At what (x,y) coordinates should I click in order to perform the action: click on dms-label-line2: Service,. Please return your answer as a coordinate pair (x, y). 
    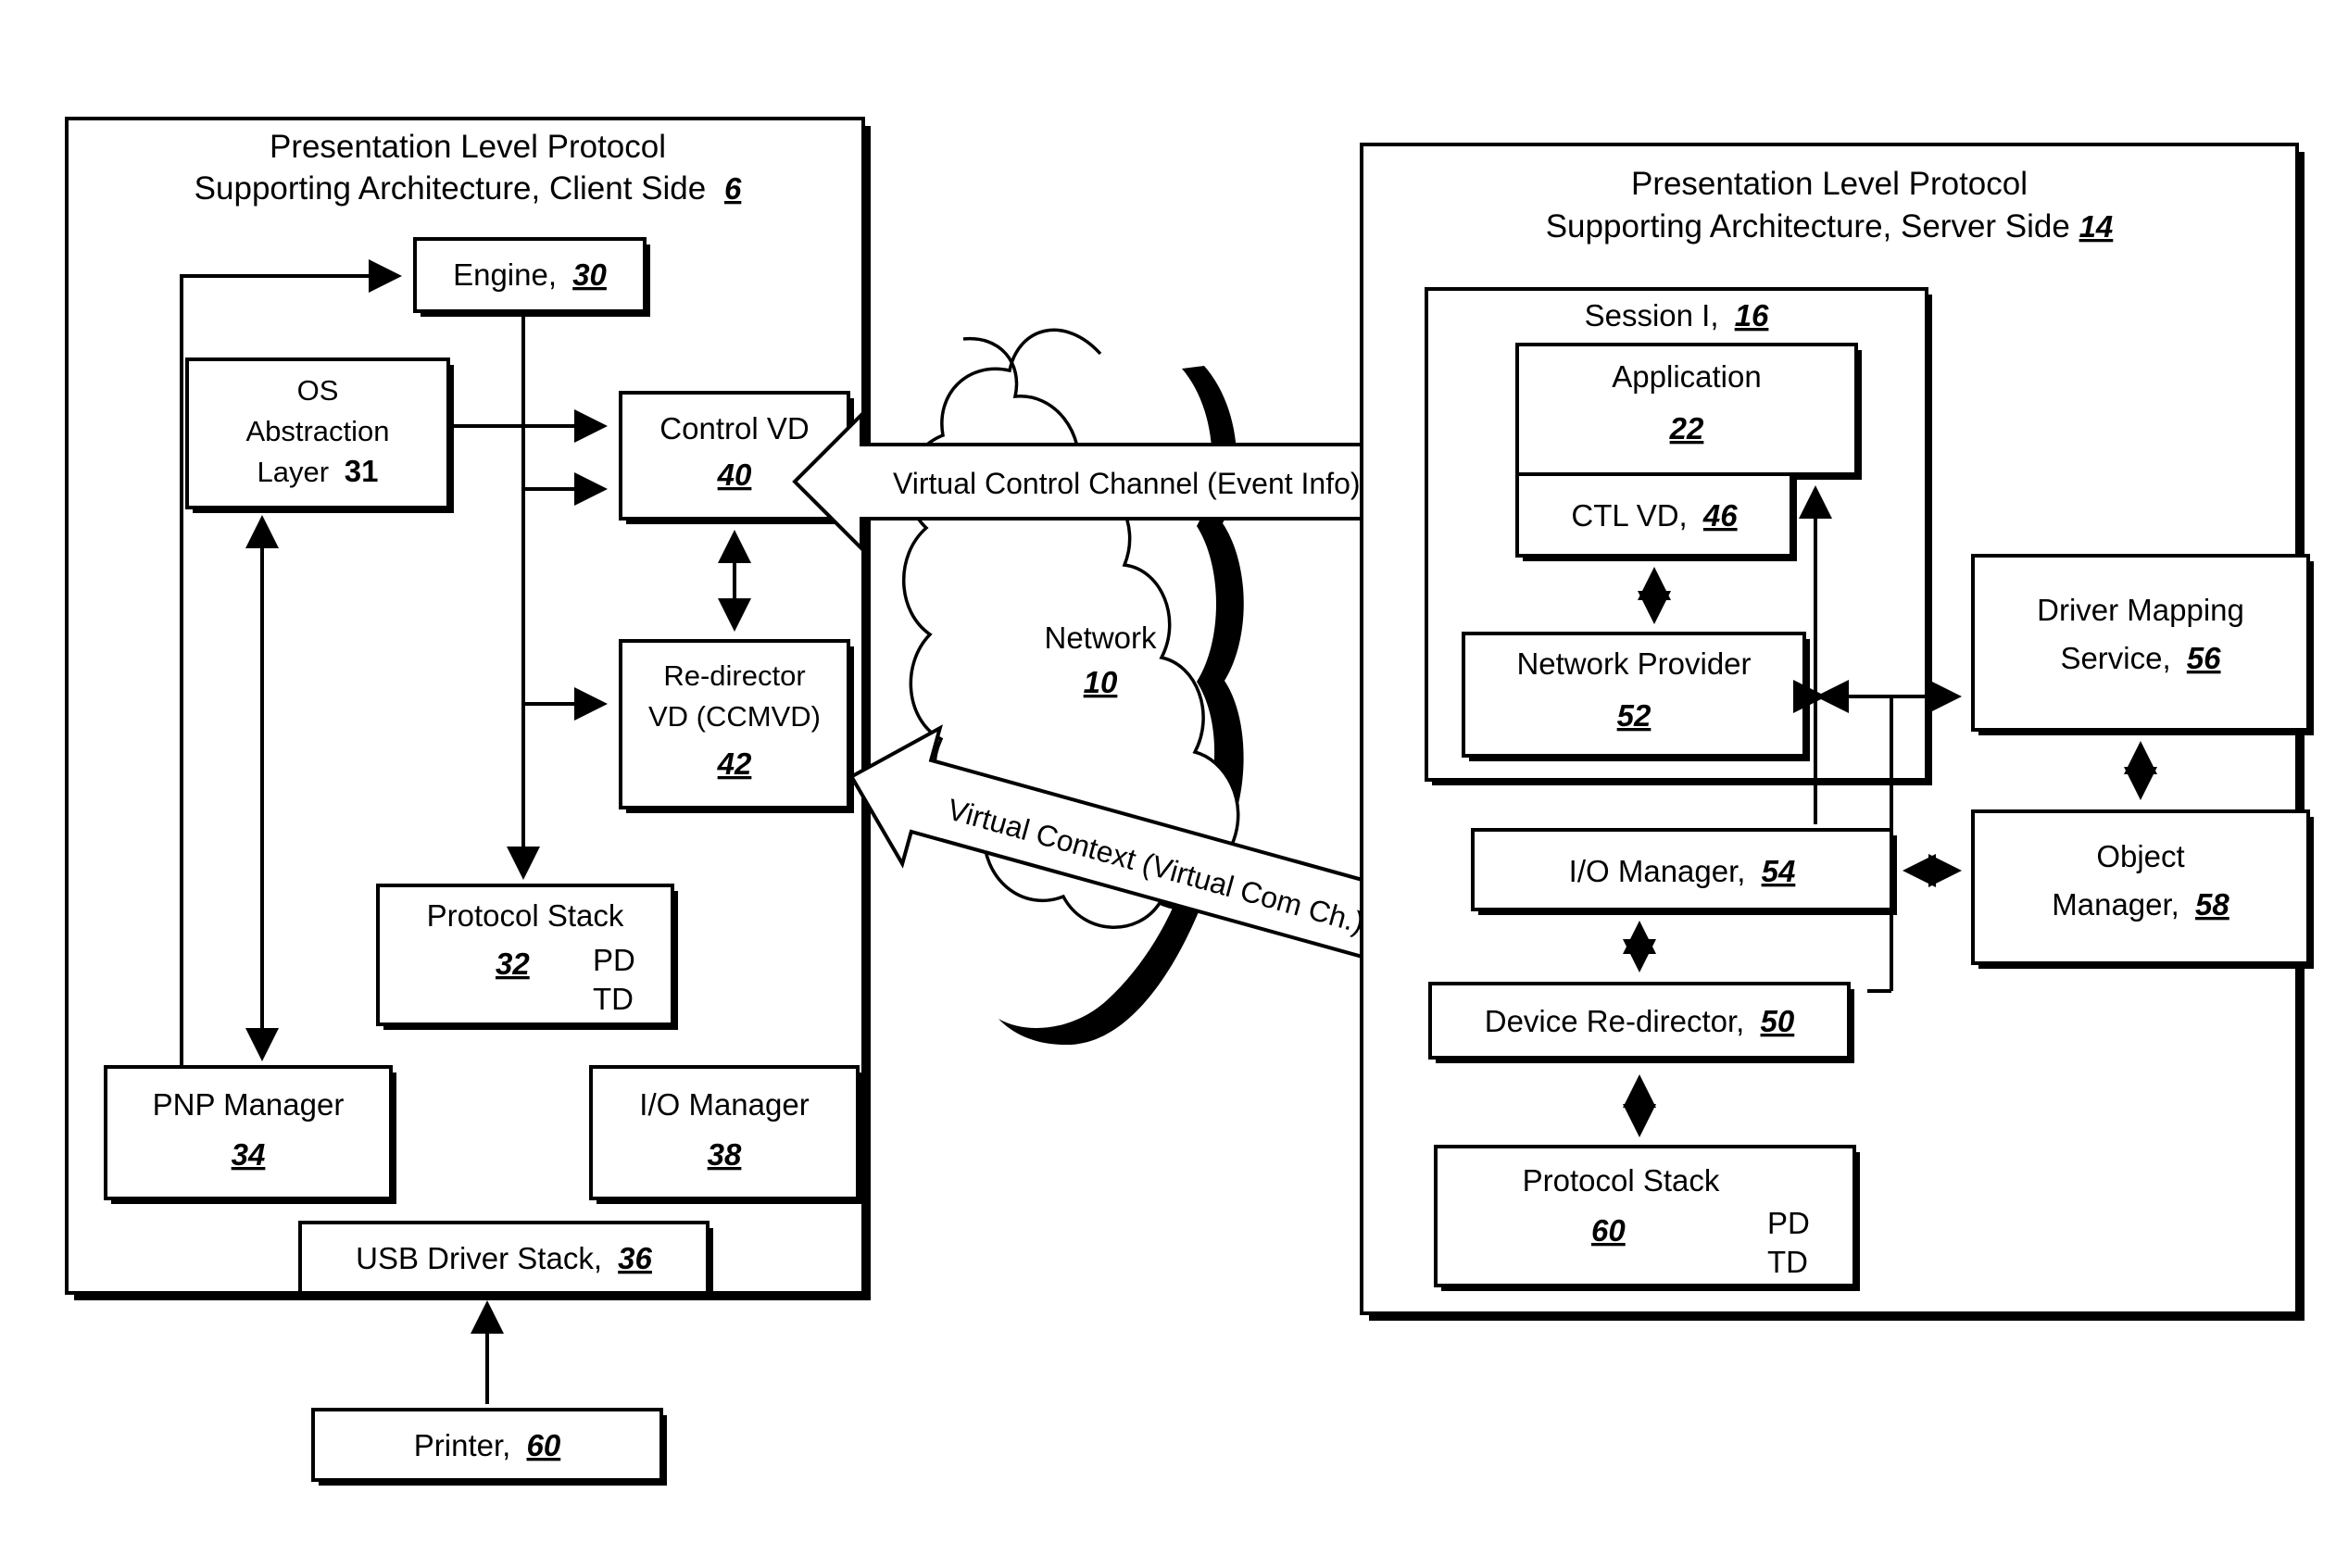
    Looking at the image, I should click on (2115, 658).